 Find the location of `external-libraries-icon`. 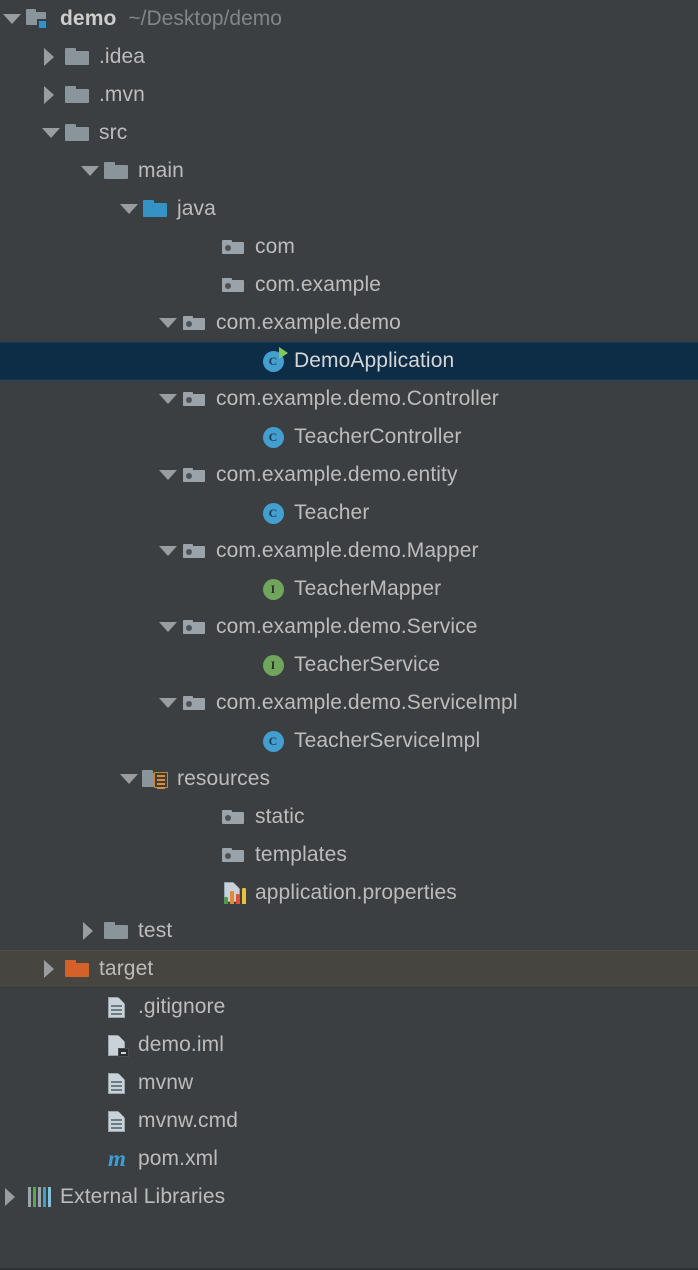

external-libraries-icon is located at coordinates (39, 1197).